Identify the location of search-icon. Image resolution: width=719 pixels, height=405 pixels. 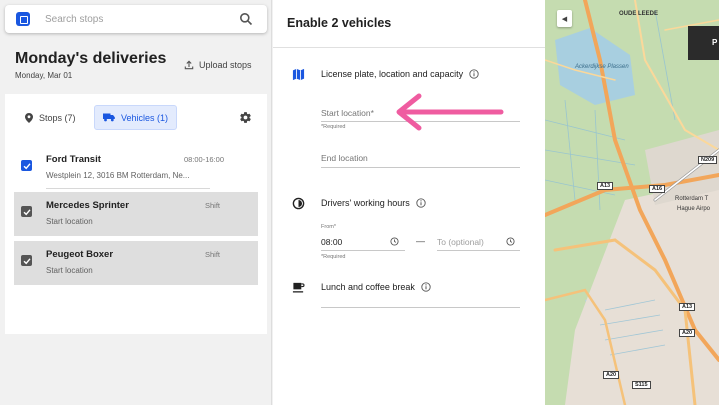
(246, 19).